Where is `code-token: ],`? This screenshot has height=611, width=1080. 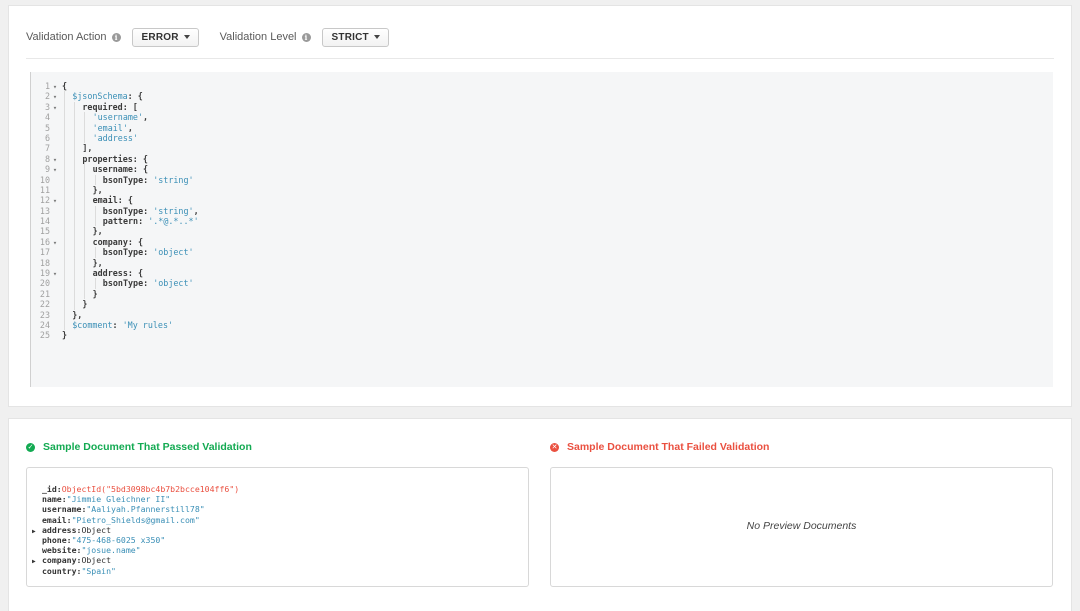
code-token: ], is located at coordinates (87, 148).